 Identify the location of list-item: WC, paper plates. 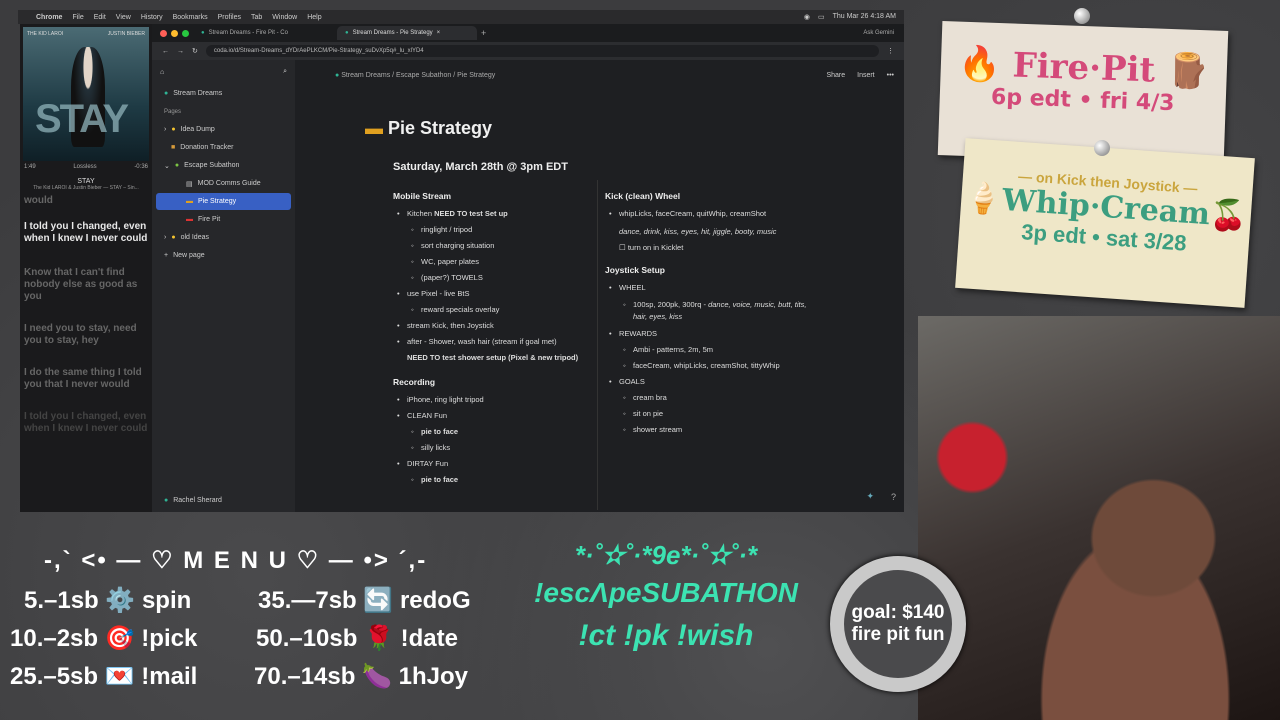
(493, 262).